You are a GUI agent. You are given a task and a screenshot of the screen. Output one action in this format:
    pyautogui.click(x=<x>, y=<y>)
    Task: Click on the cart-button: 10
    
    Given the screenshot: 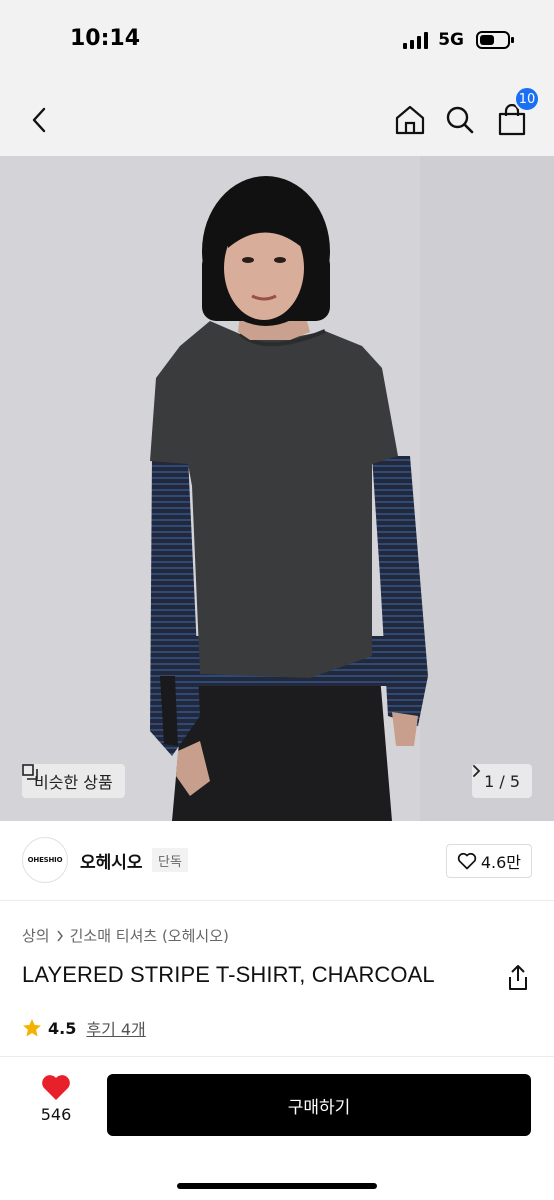 What is the action you would take?
    pyautogui.click(x=516, y=113)
    